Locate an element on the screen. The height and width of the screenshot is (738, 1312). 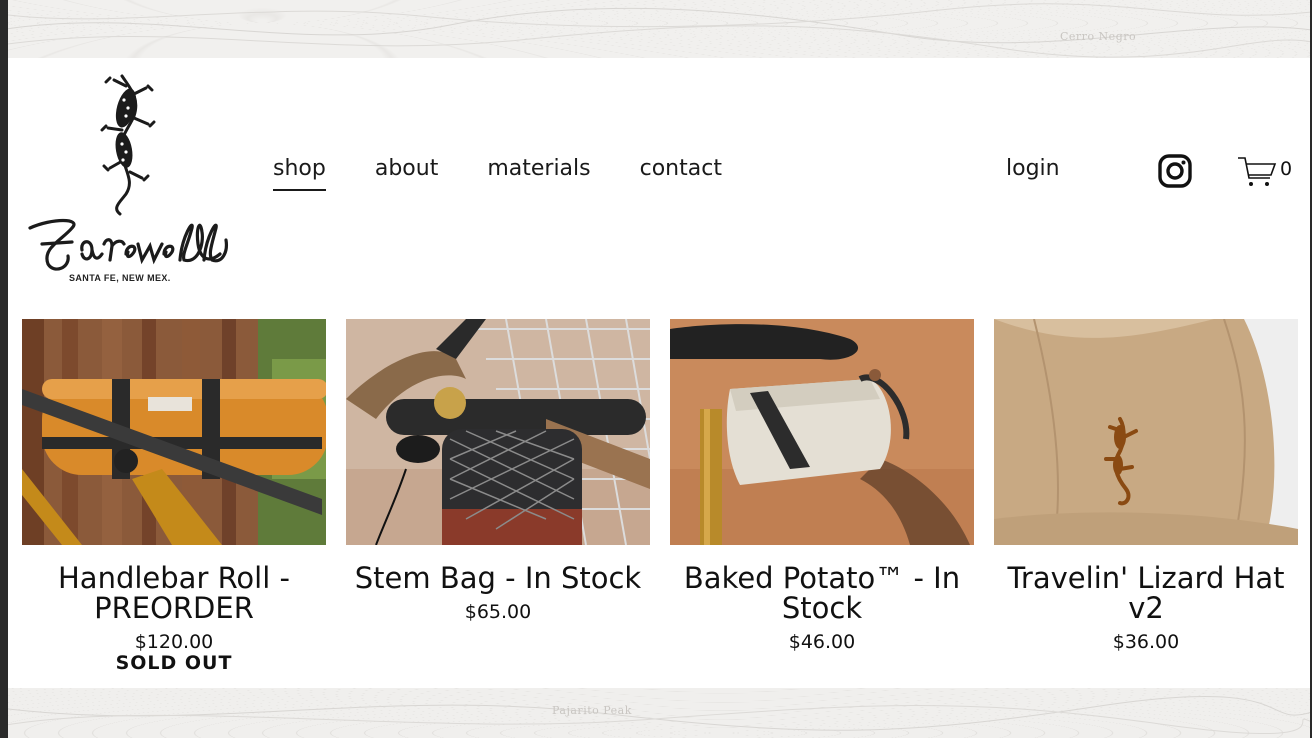
cart-count: 0 is located at coordinates (1286, 169).